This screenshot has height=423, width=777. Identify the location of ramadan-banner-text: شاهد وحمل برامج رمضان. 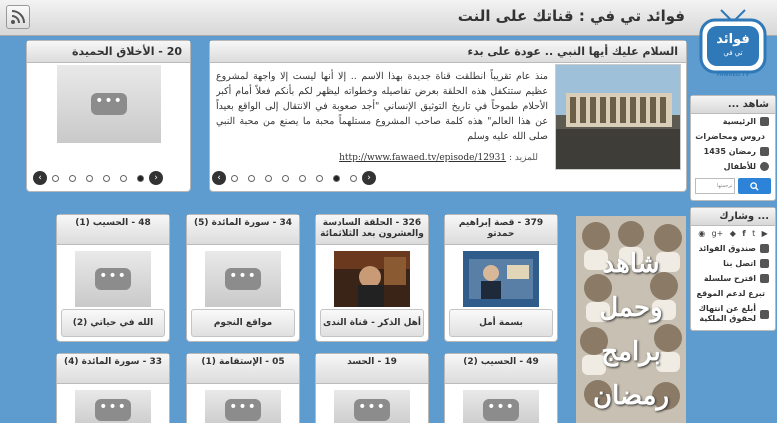
(631, 330).